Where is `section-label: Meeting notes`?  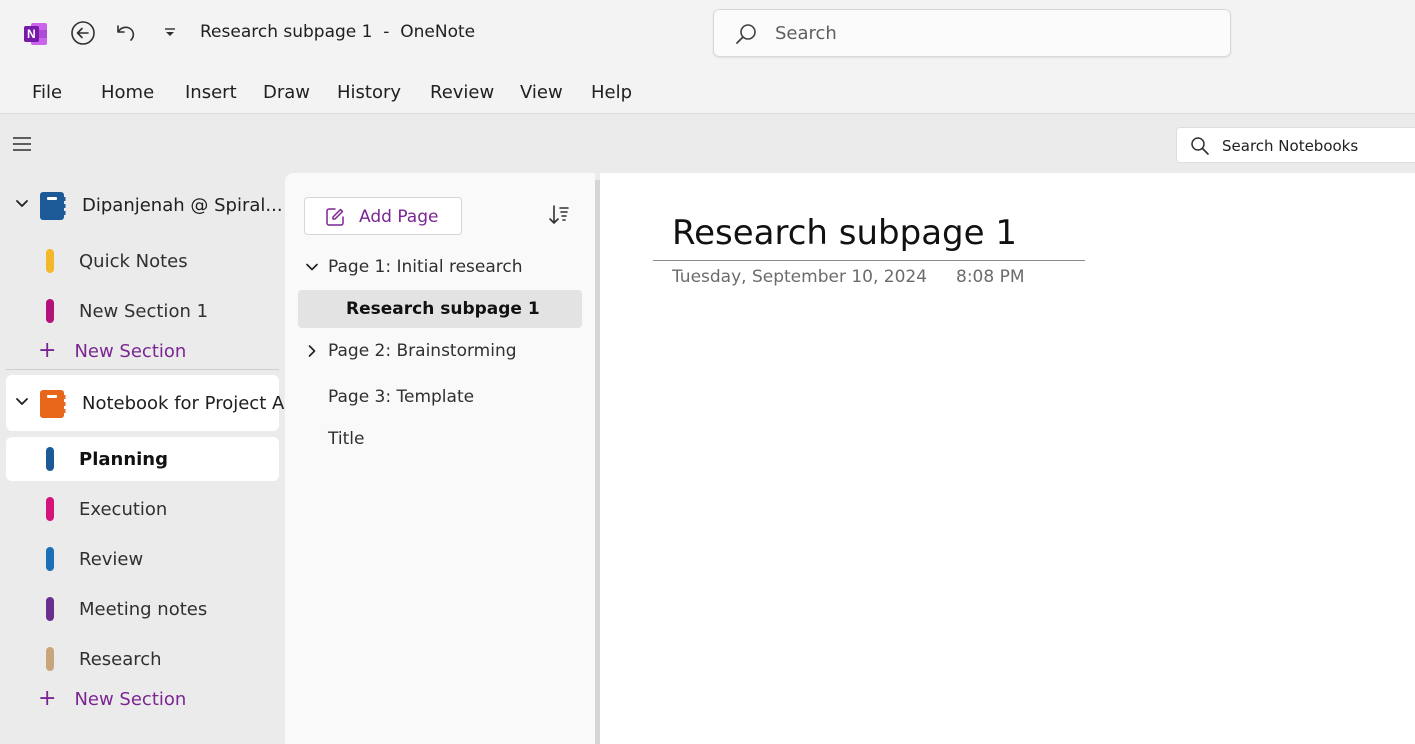
section-label: Meeting notes is located at coordinates (143, 609).